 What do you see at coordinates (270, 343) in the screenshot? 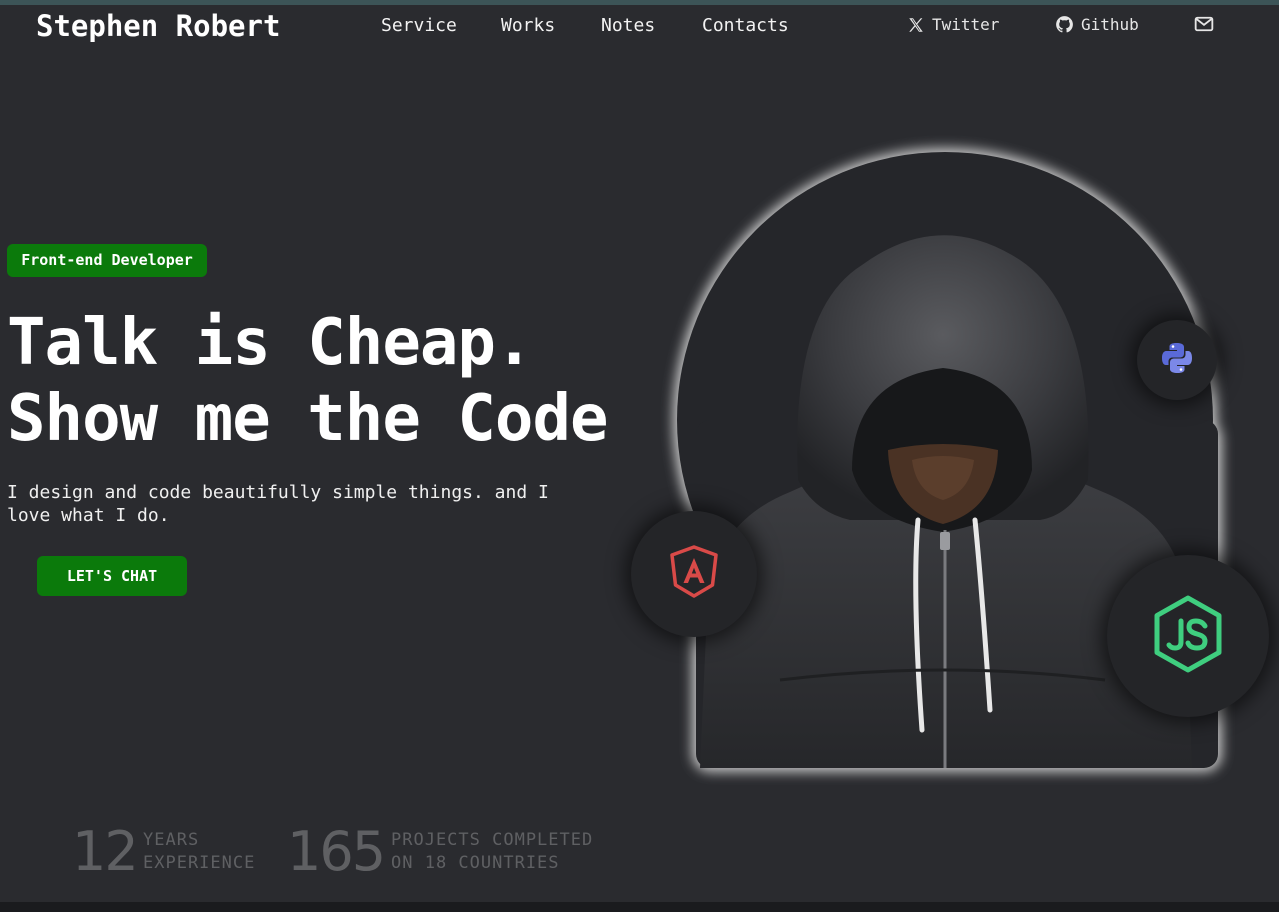
I see `headline-line-1: Talk is Cheap.` at bounding box center [270, 343].